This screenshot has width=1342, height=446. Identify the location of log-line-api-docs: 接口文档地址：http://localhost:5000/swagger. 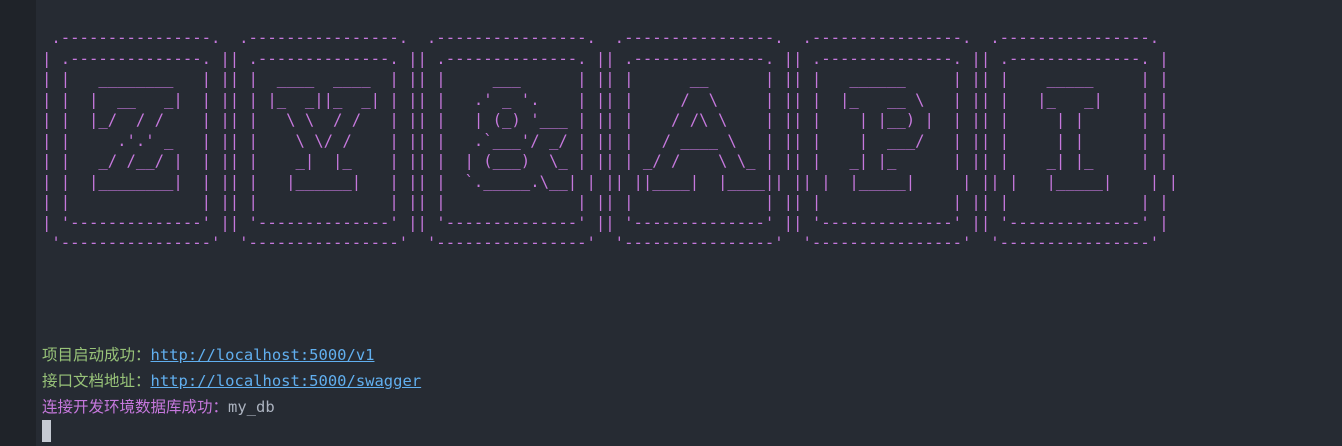
(231, 381).